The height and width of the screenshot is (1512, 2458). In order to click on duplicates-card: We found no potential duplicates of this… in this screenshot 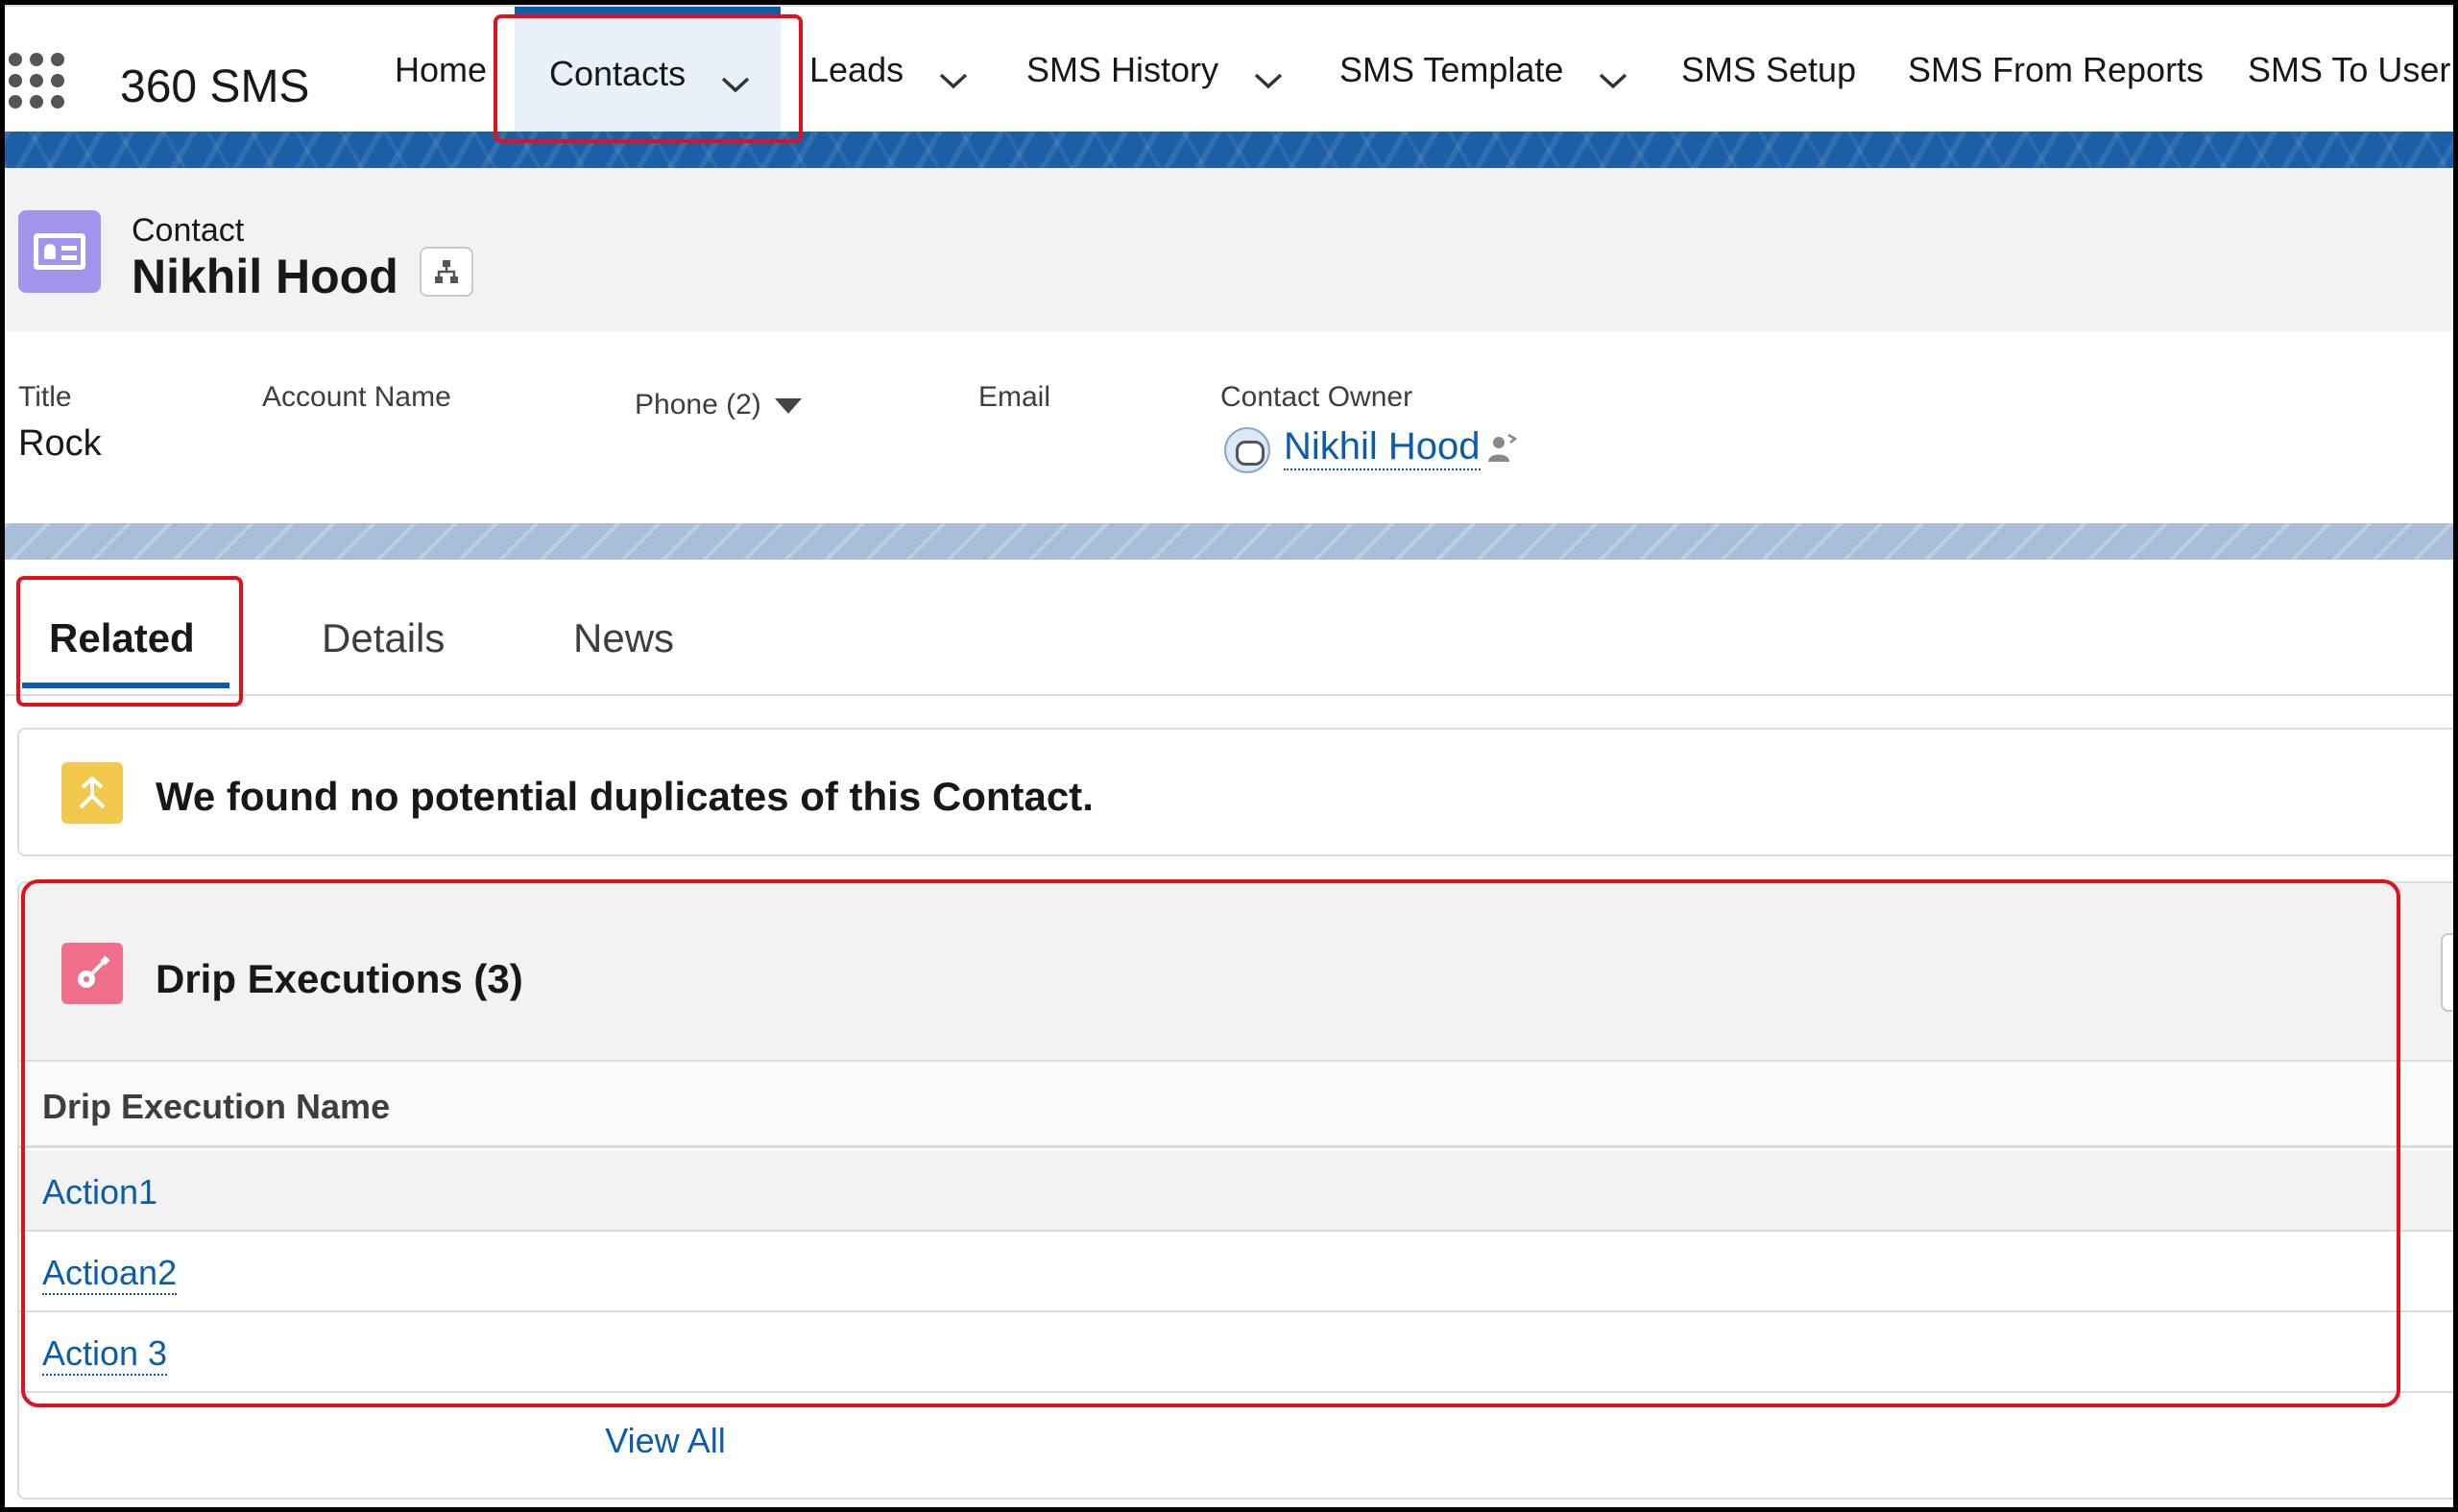, I will do `click(1237, 792)`.